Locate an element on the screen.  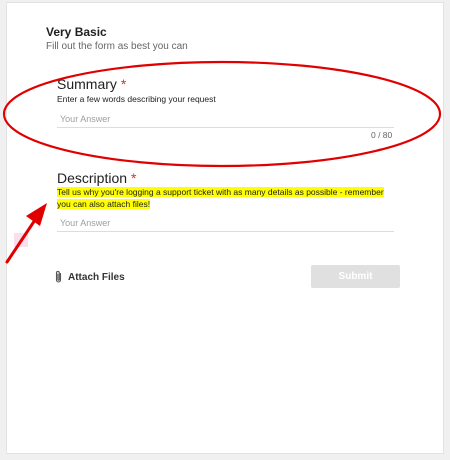
form-subtitle: Fill out the form as best you can is located at coordinates (117, 46).